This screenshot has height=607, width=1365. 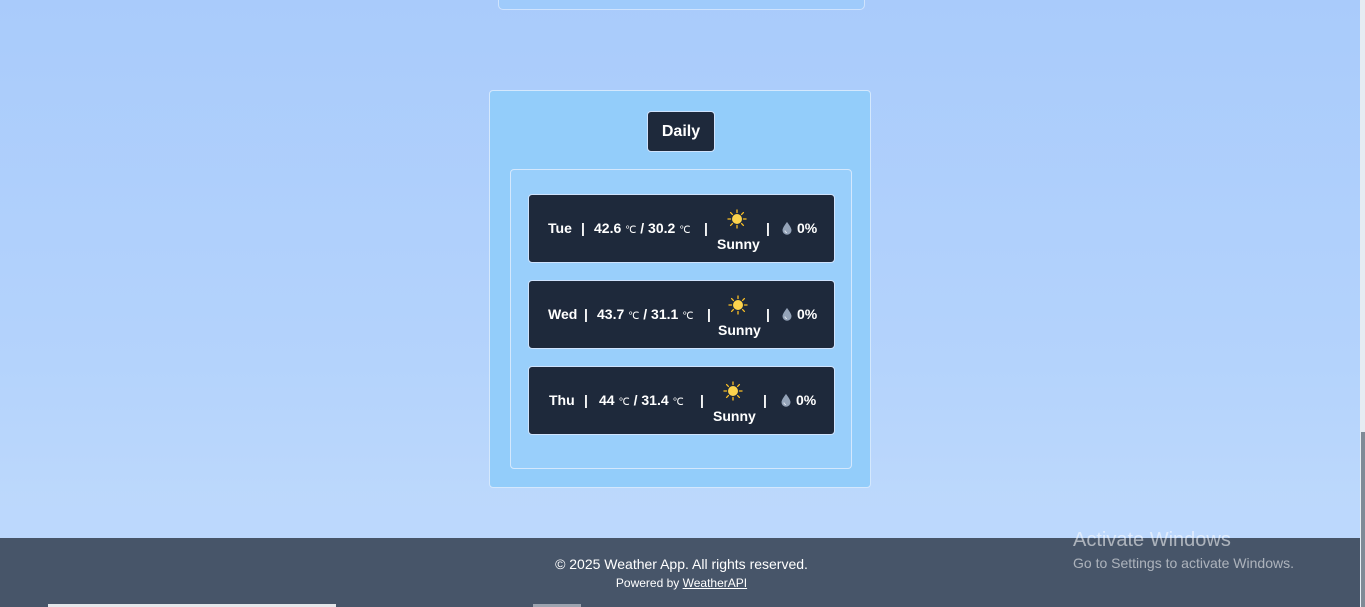 What do you see at coordinates (1183, 563) in the screenshot?
I see `activate-windows-subtitle: Go to Settings to activate Windows.` at bounding box center [1183, 563].